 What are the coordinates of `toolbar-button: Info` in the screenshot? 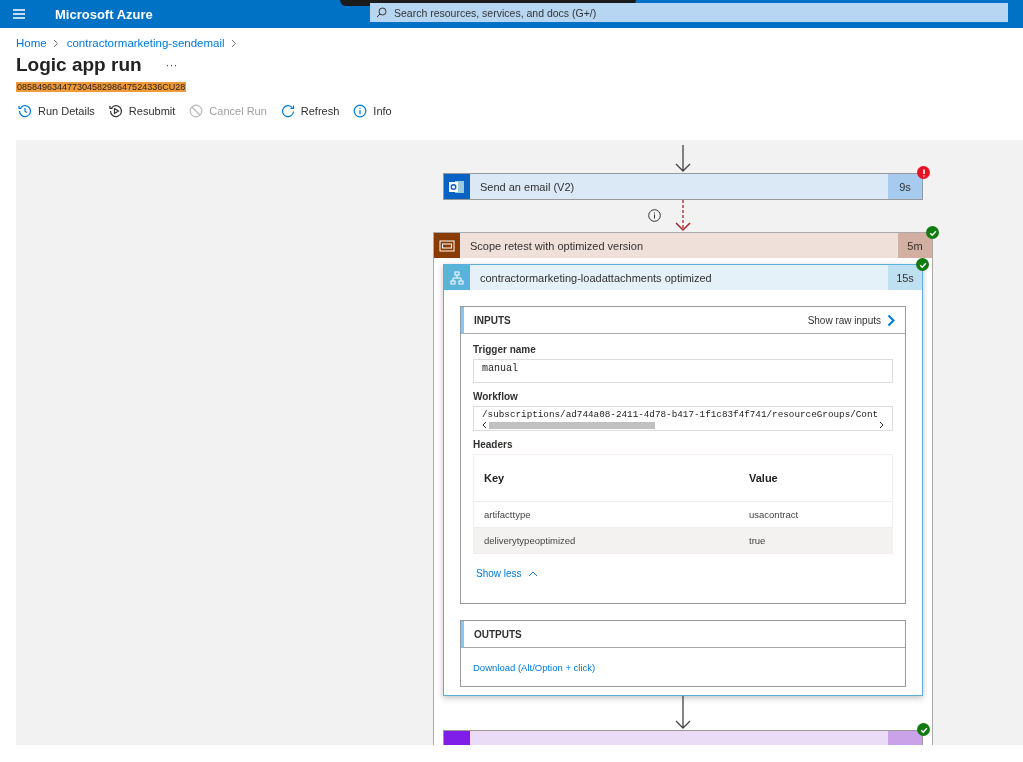 It's located at (372, 111).